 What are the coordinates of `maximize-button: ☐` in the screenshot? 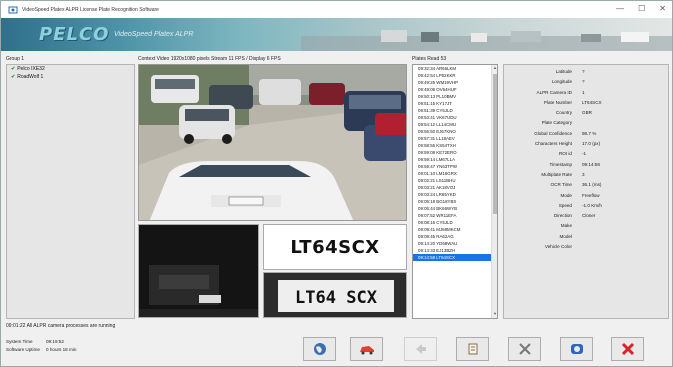 It's located at (641, 9).